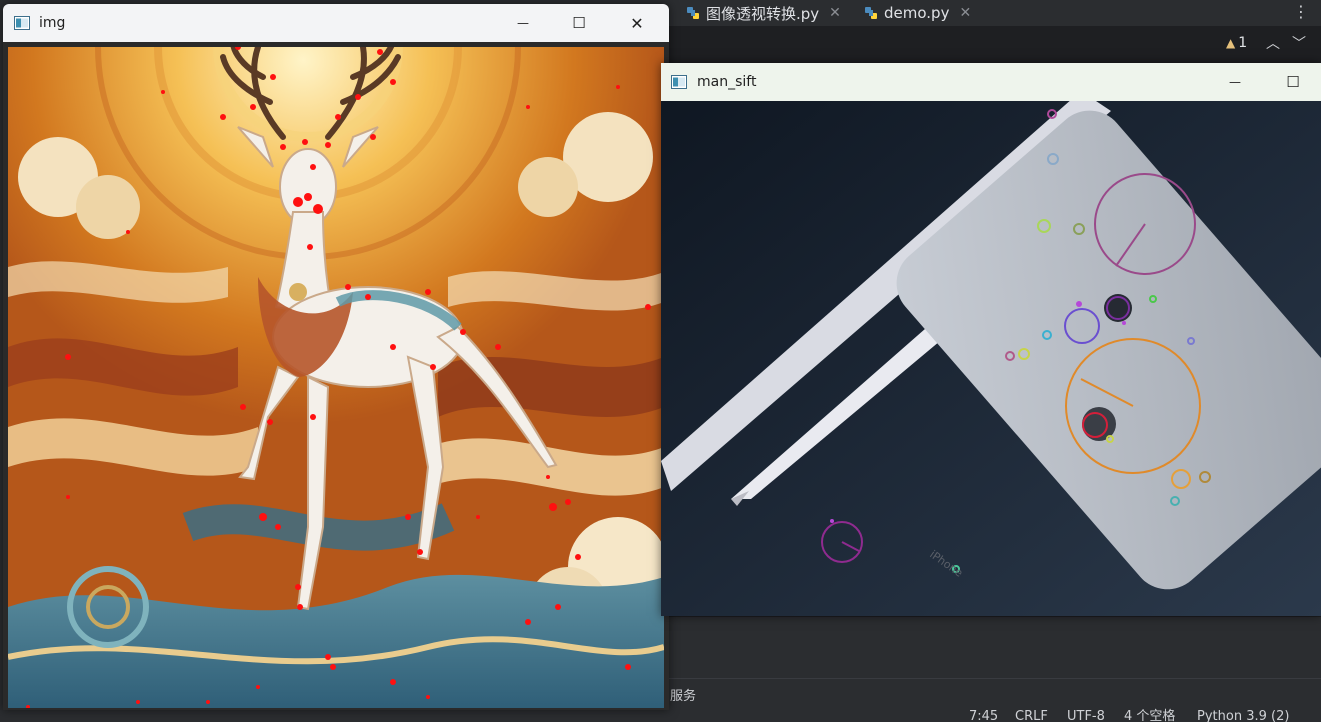  What do you see at coordinates (994, 647) in the screenshot?
I see `tool-window-panel` at bounding box center [994, 647].